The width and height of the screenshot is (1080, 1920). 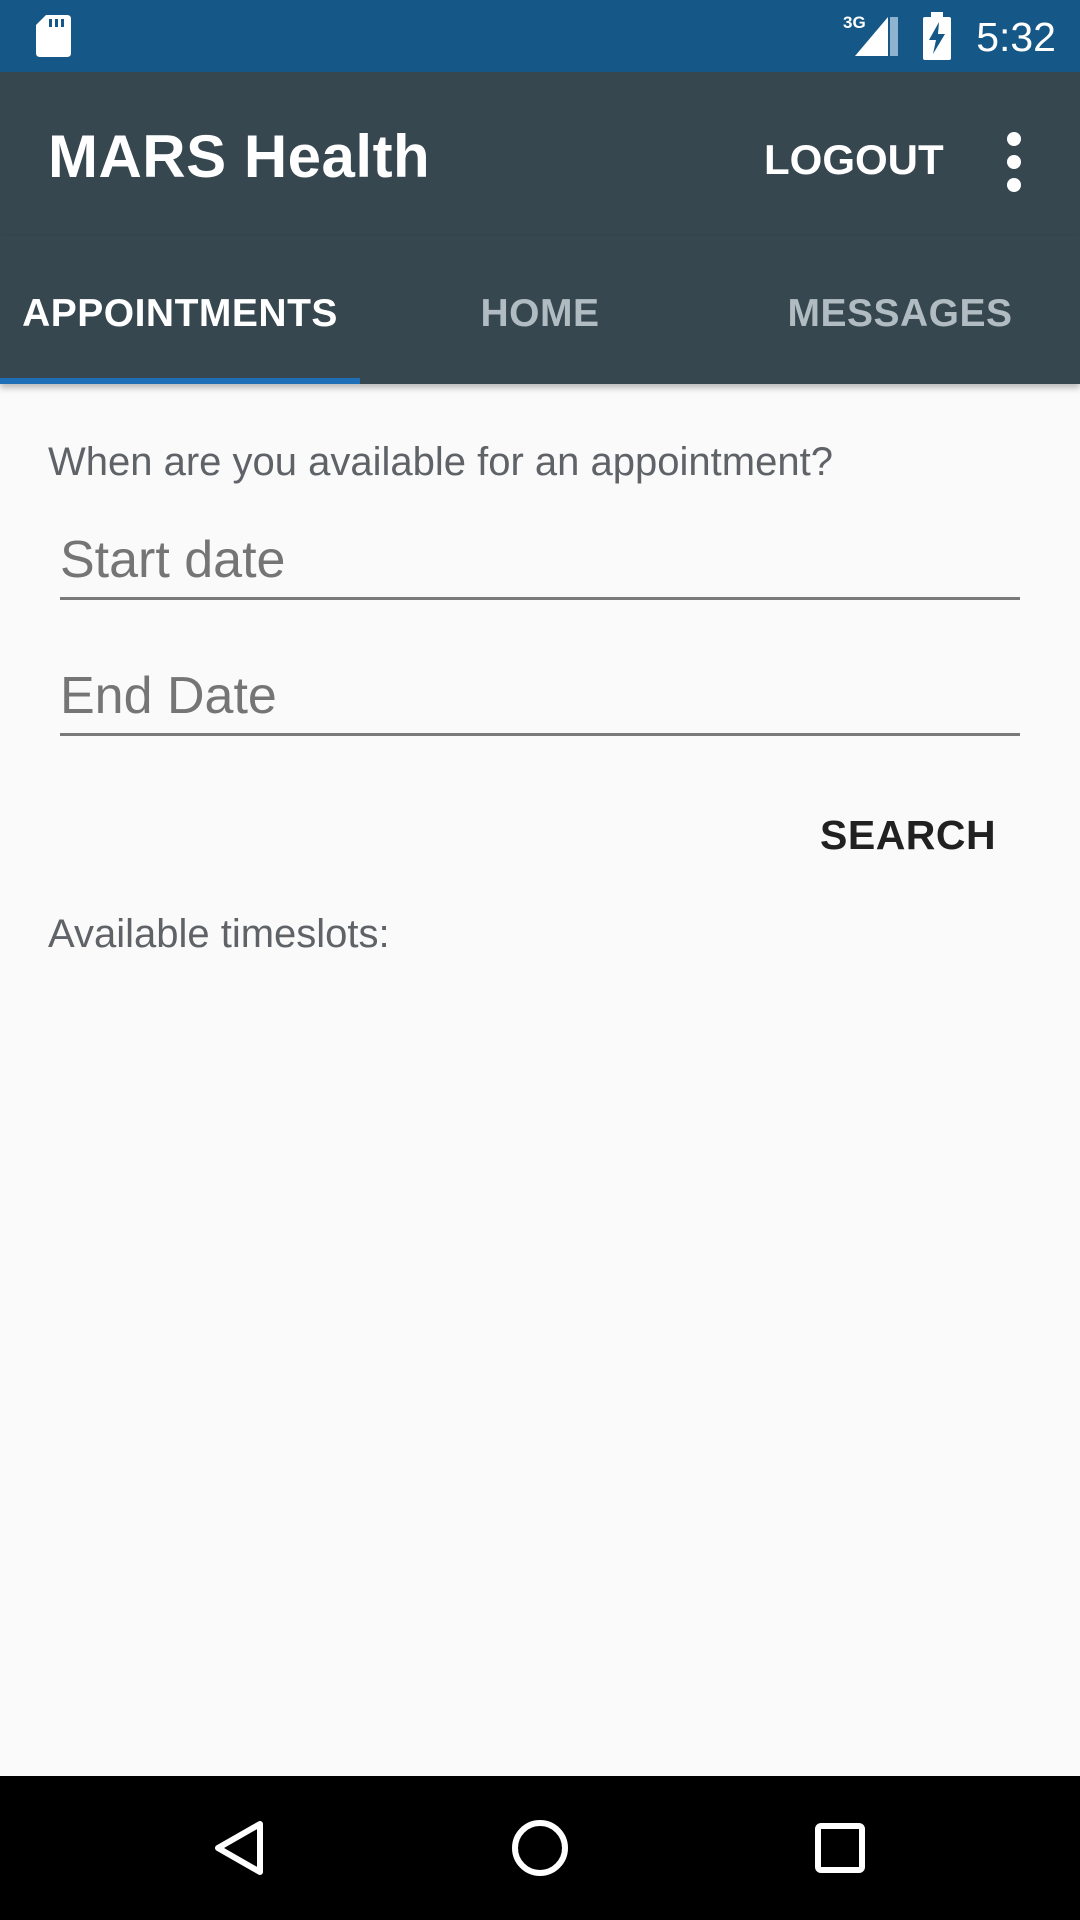 I want to click on tab-messages: MESSAGES, so click(x=900, y=310).